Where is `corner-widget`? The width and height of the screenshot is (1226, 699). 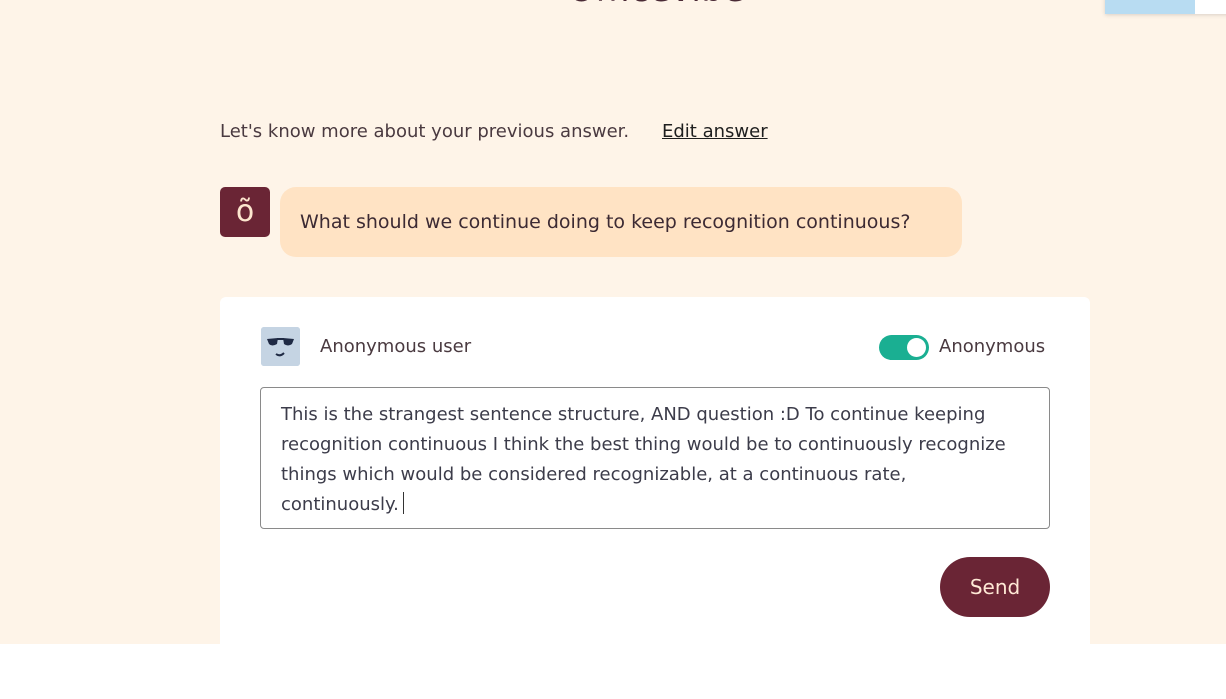 corner-widget is located at coordinates (1165, 7).